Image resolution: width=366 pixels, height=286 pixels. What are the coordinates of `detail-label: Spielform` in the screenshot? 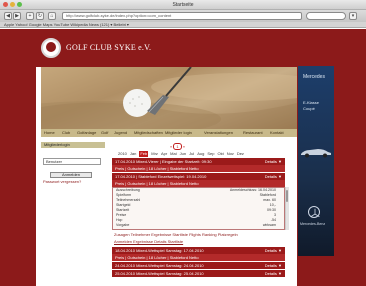 It's located at (124, 195).